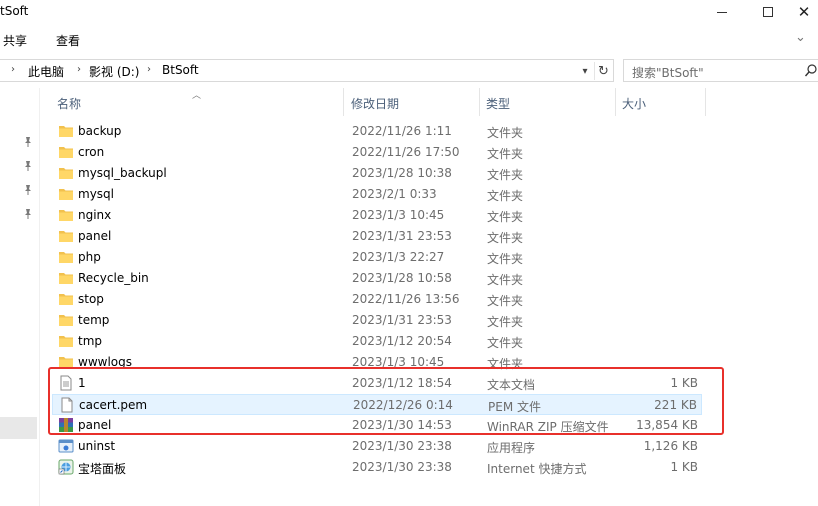 The height and width of the screenshot is (506, 818). What do you see at coordinates (514, 407) in the screenshot?
I see `file-type: PEM 文件` at bounding box center [514, 407].